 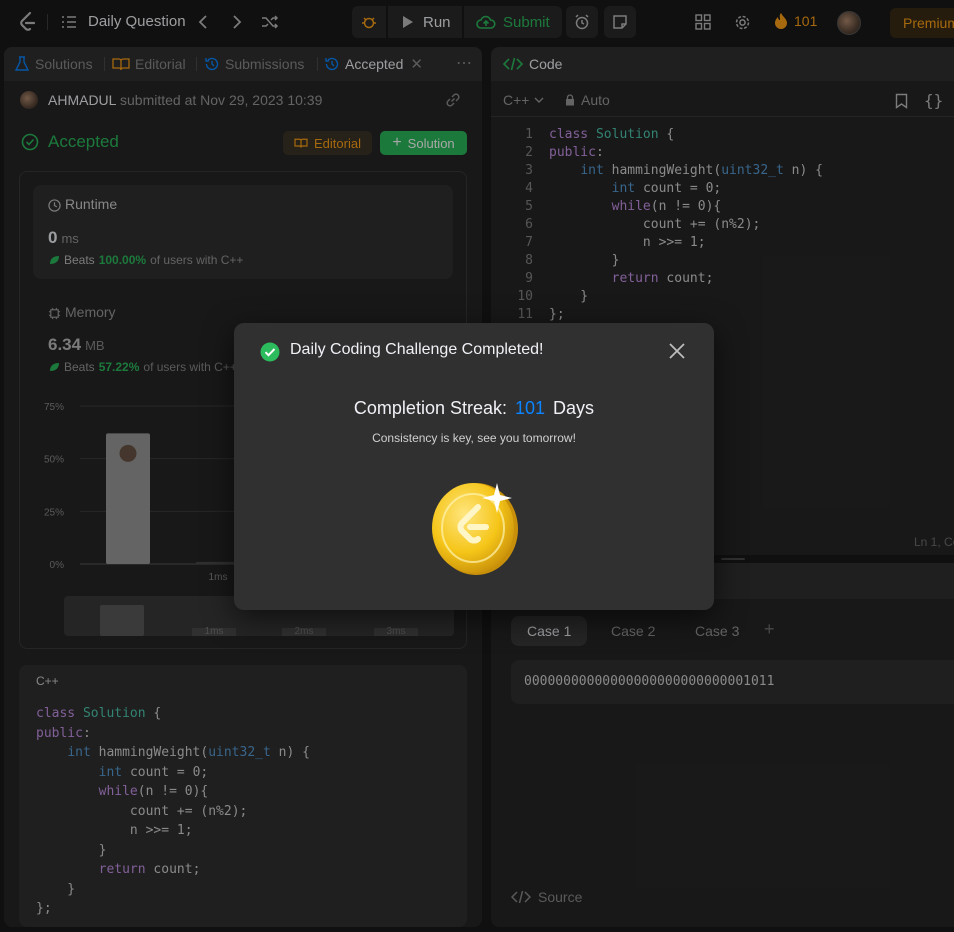 What do you see at coordinates (475, 530) in the screenshot?
I see `gold-coin-icon` at bounding box center [475, 530].